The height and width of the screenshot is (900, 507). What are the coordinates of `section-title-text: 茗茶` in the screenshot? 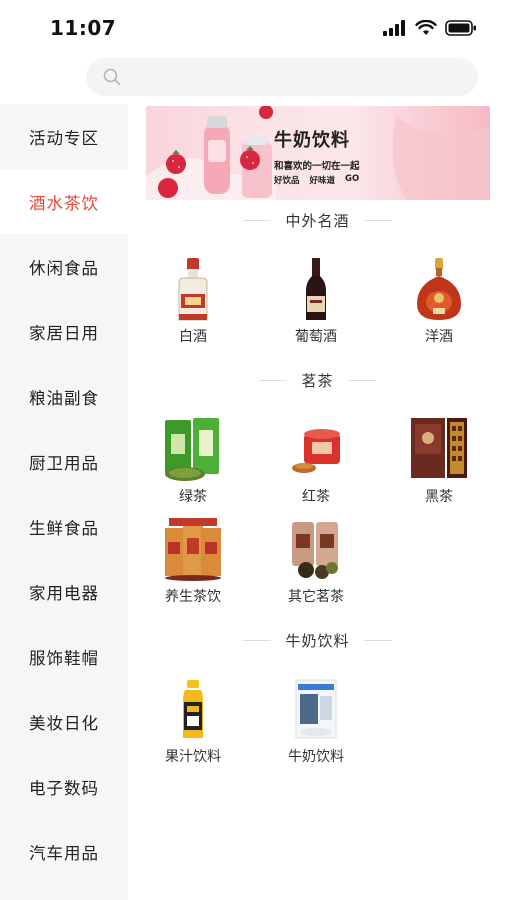 It's located at (317, 380).